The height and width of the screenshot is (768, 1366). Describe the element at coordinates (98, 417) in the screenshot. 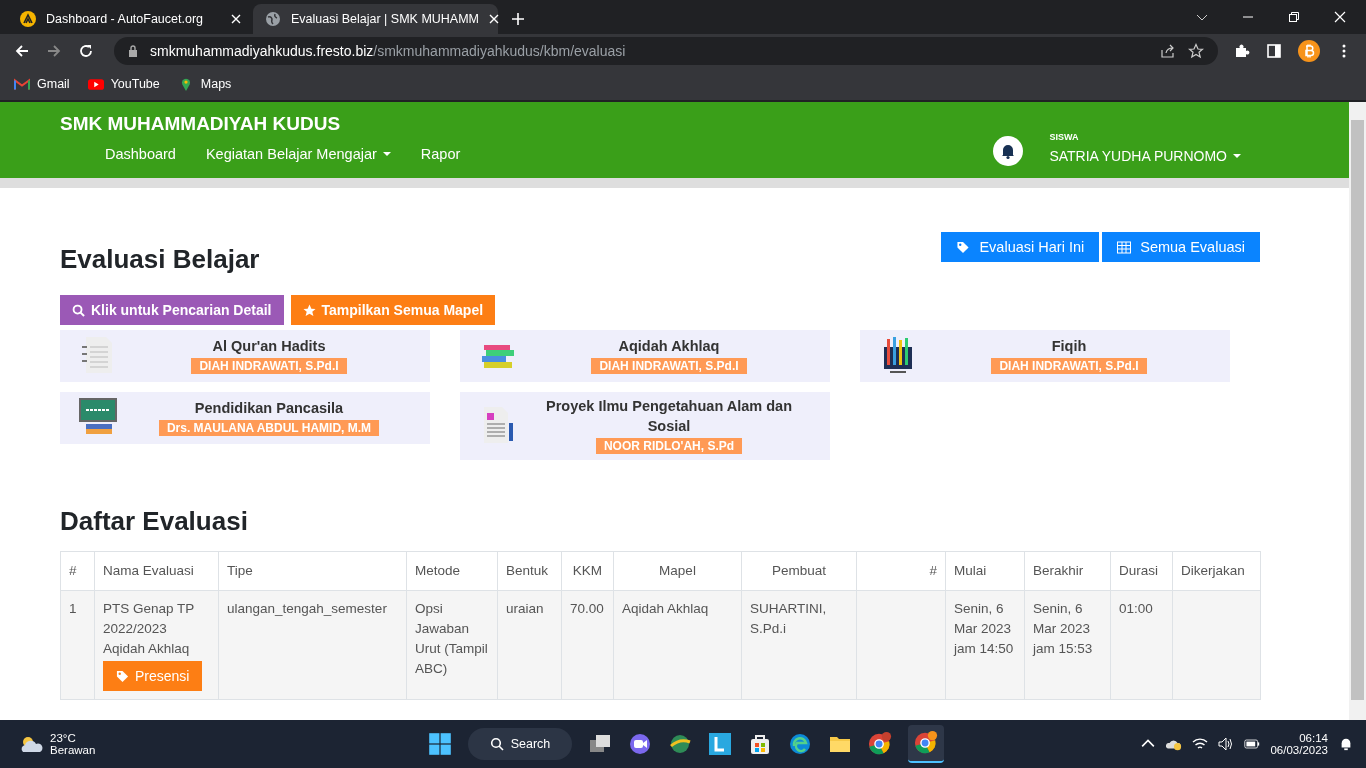

I see `chalkboard-icon` at that location.